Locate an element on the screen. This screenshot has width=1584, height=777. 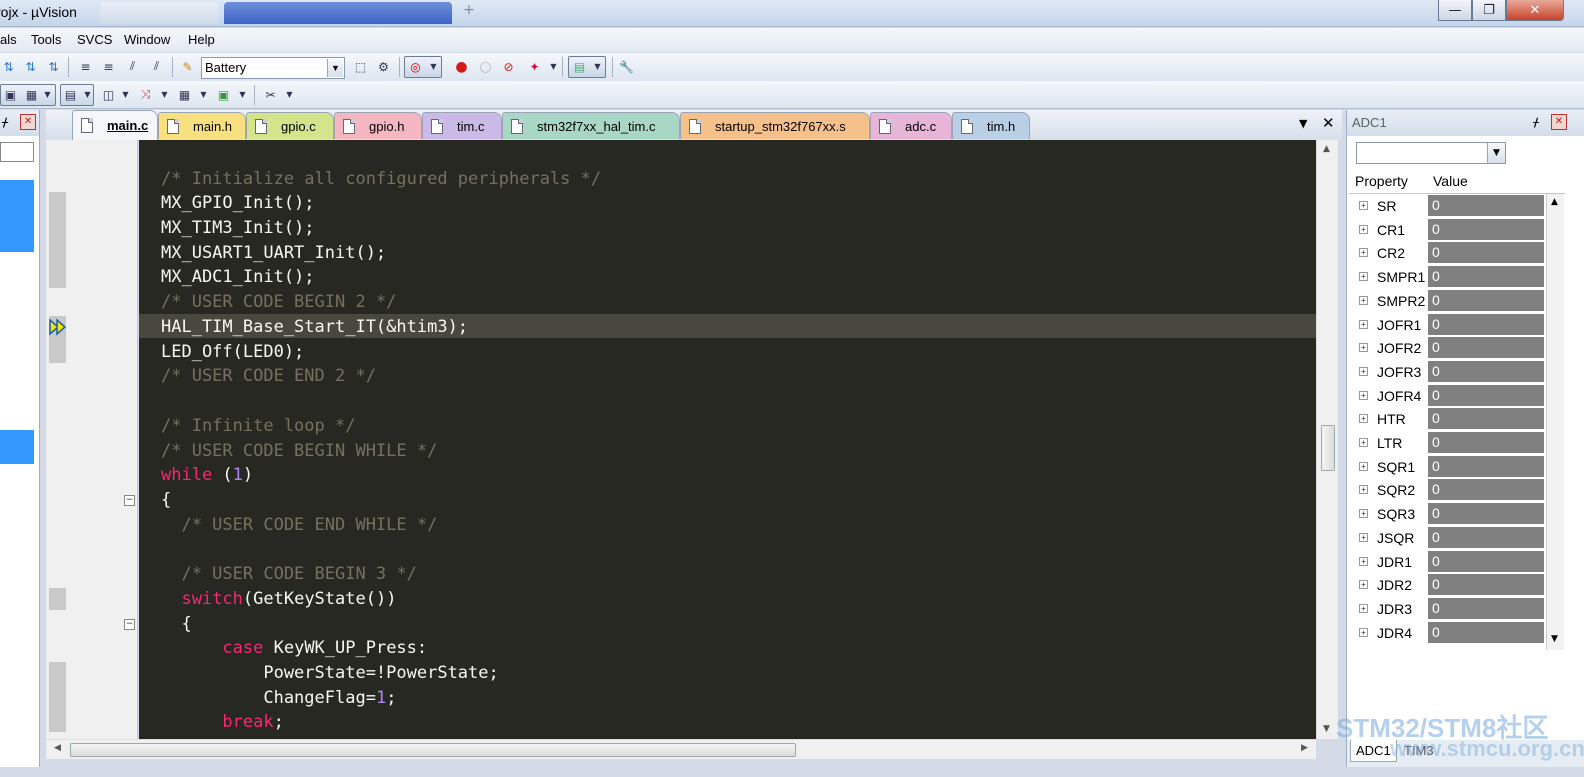
register-row: + JDR2 0 is located at coordinates (1447, 585).